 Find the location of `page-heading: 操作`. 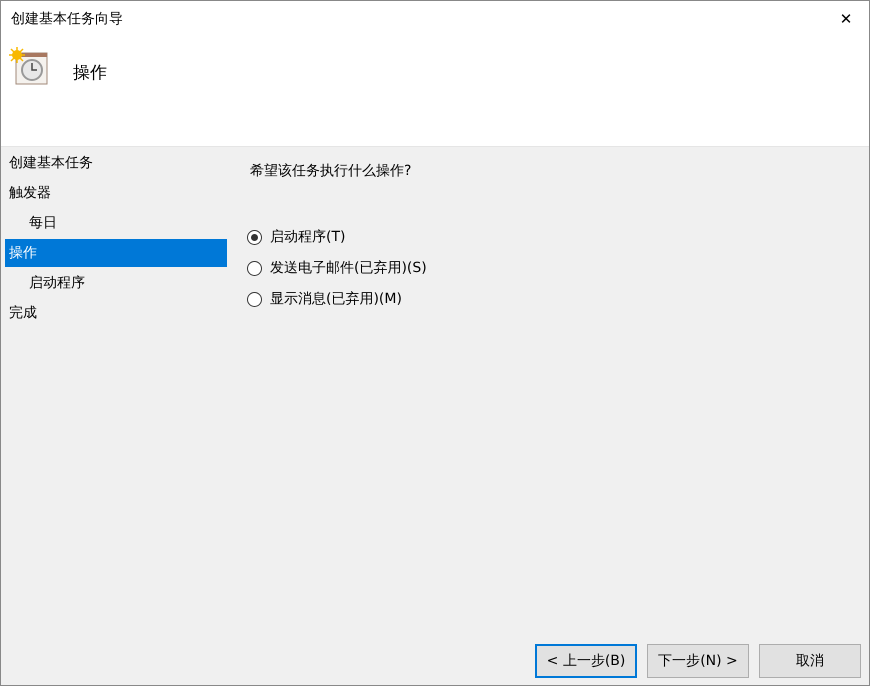

page-heading: 操作 is located at coordinates (90, 73).